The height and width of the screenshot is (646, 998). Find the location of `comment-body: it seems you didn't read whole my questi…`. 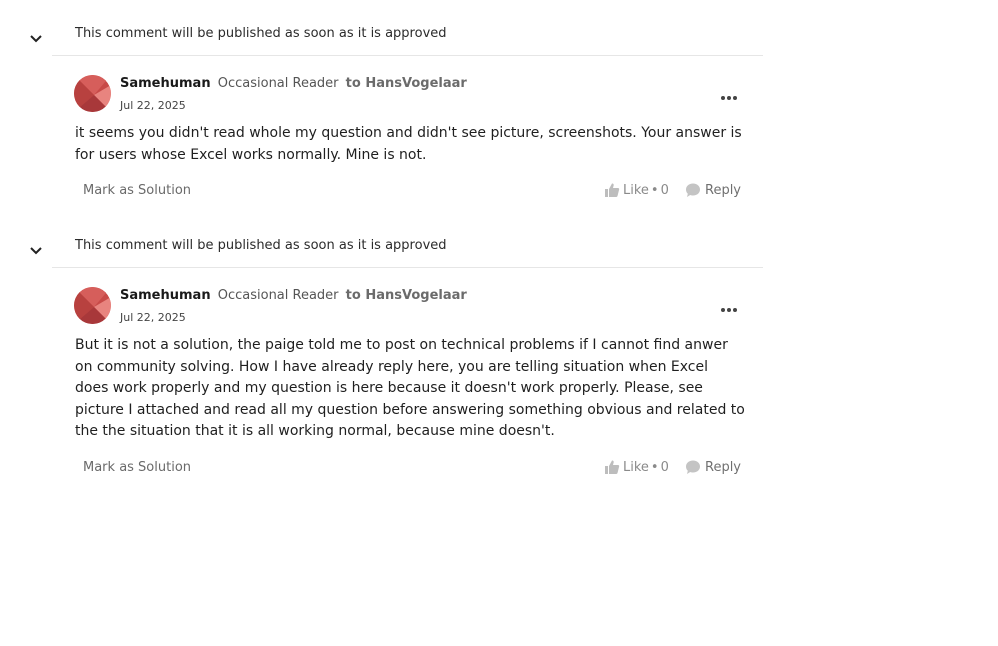

comment-body: it seems you didn't read whole my questi… is located at coordinates (408, 144).